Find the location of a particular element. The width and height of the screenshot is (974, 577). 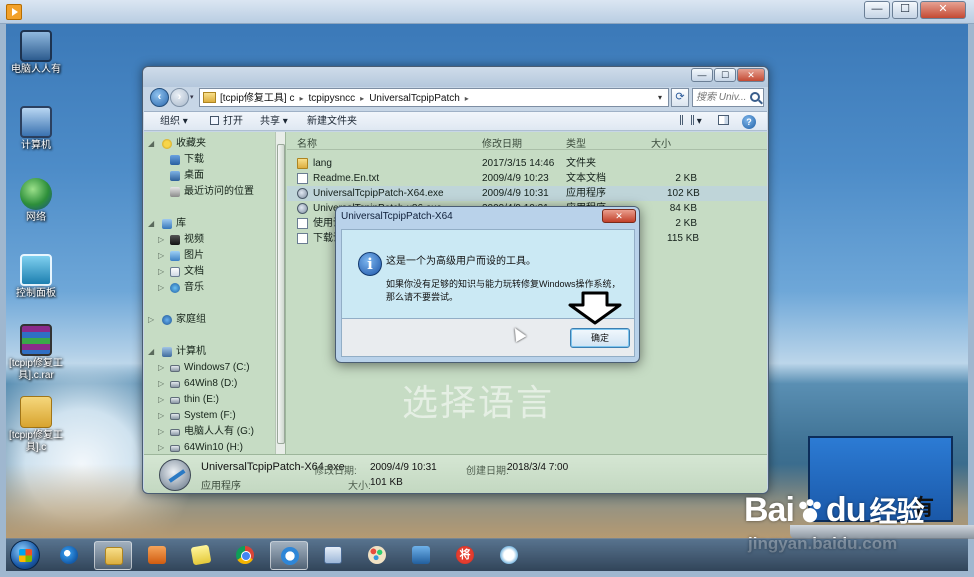

table-row: Readme.En.txt 2009/4/9 10:23 文本文档 2 KB is located at coordinates (527, 178).